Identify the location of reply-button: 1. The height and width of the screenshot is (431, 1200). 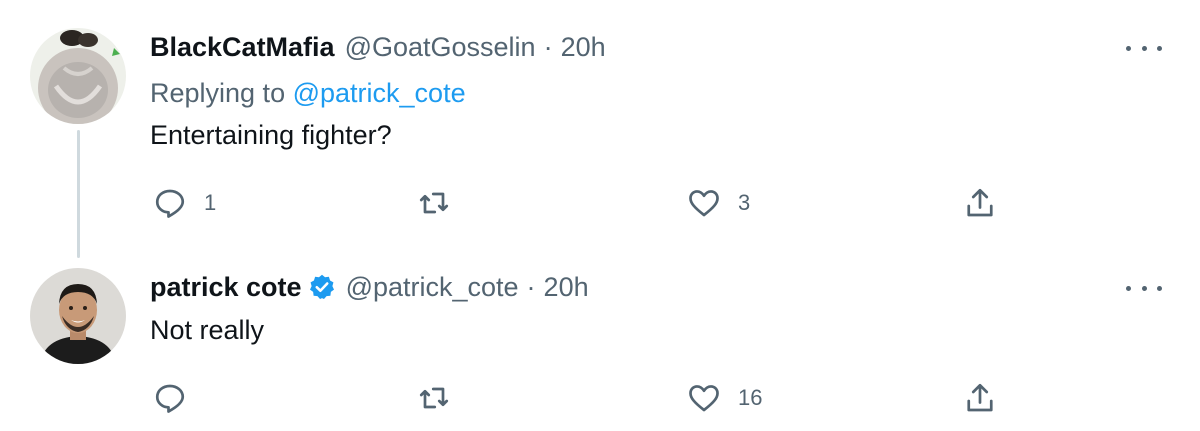
(184, 203).